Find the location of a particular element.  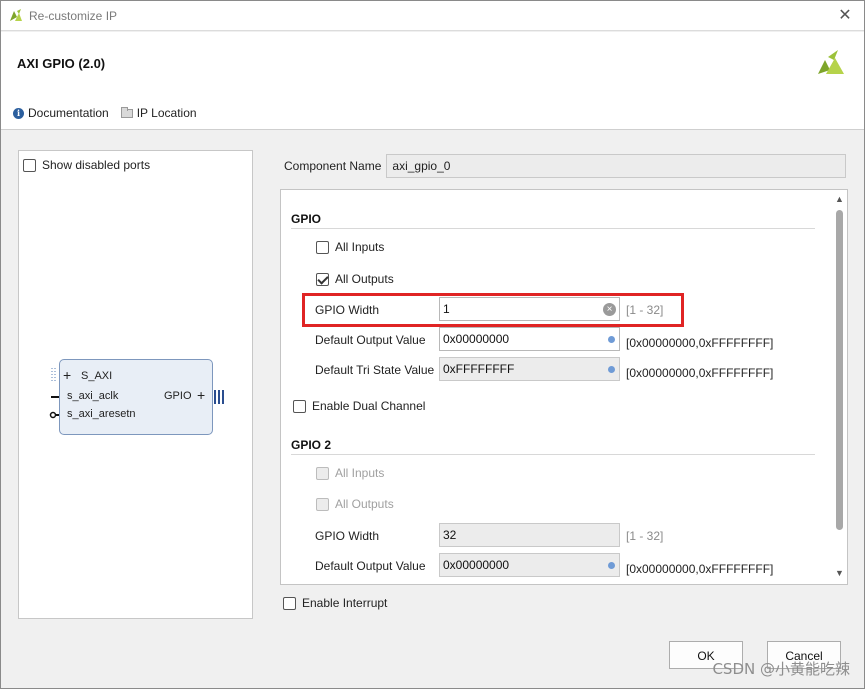

gpio2-width-label: GPIO Width is located at coordinates (347, 536).